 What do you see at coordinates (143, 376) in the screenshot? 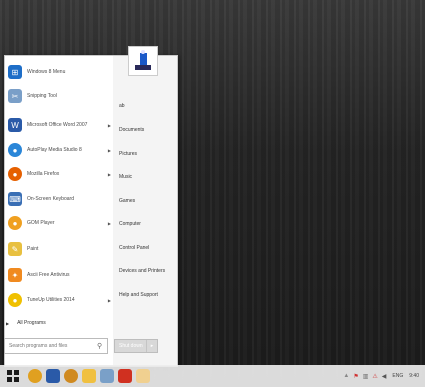
I see `file-icon` at bounding box center [143, 376].